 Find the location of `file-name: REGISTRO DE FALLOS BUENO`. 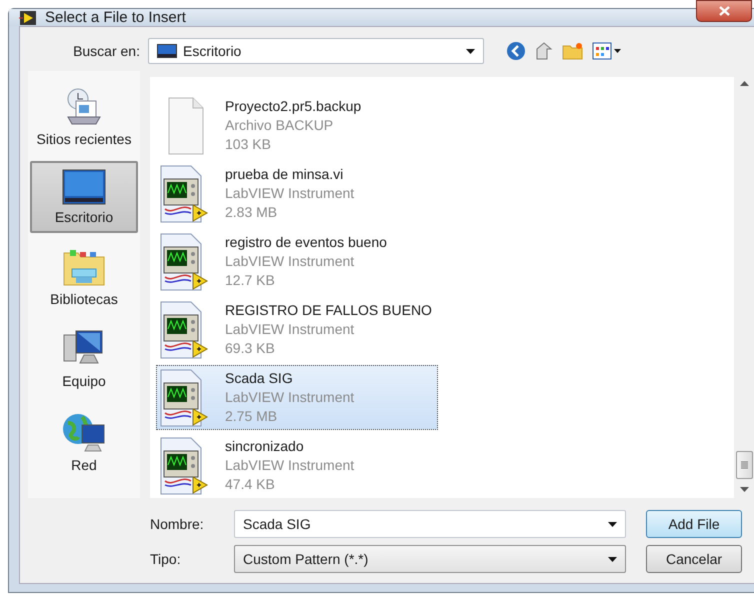

file-name: REGISTRO DE FALLOS BUENO is located at coordinates (328, 310).